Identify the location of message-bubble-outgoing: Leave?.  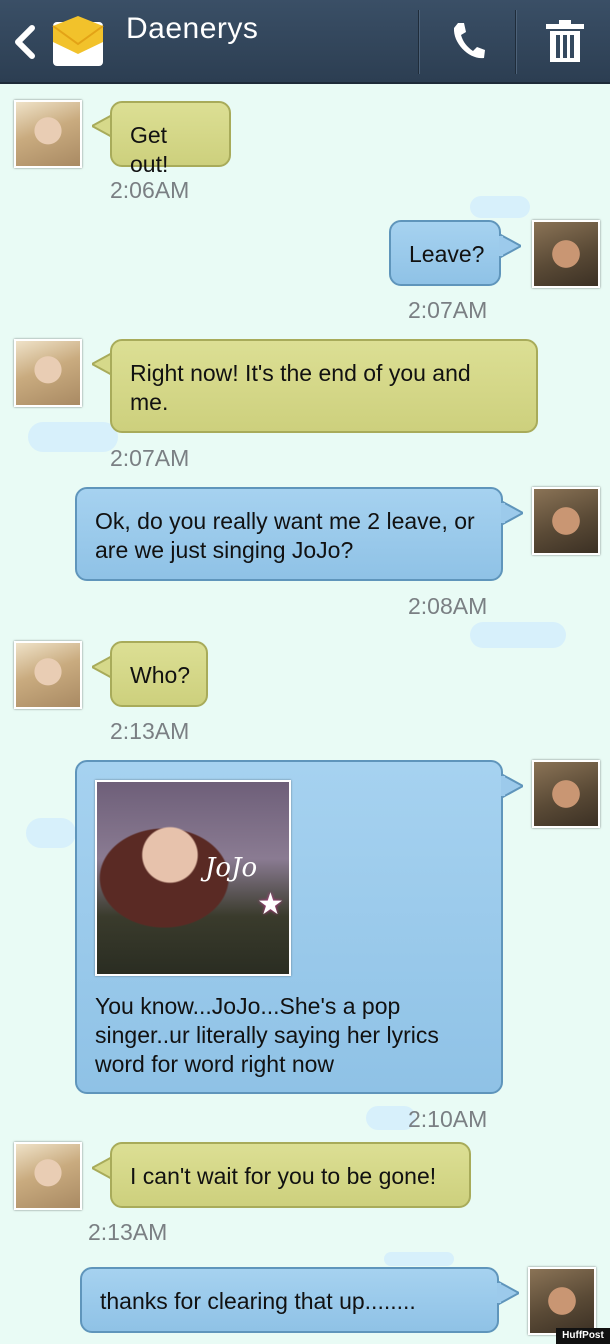
(445, 253).